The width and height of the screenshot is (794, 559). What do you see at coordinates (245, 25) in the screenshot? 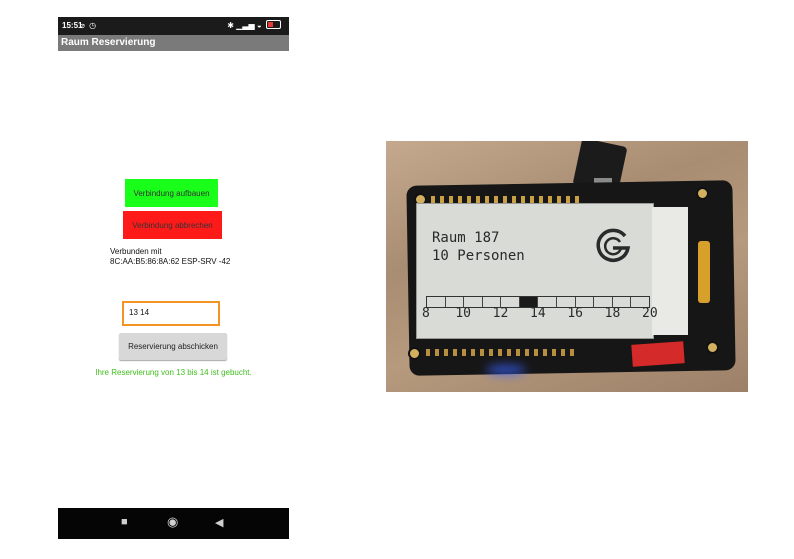
I see `signal-icon: ▁▃▅` at bounding box center [245, 25].